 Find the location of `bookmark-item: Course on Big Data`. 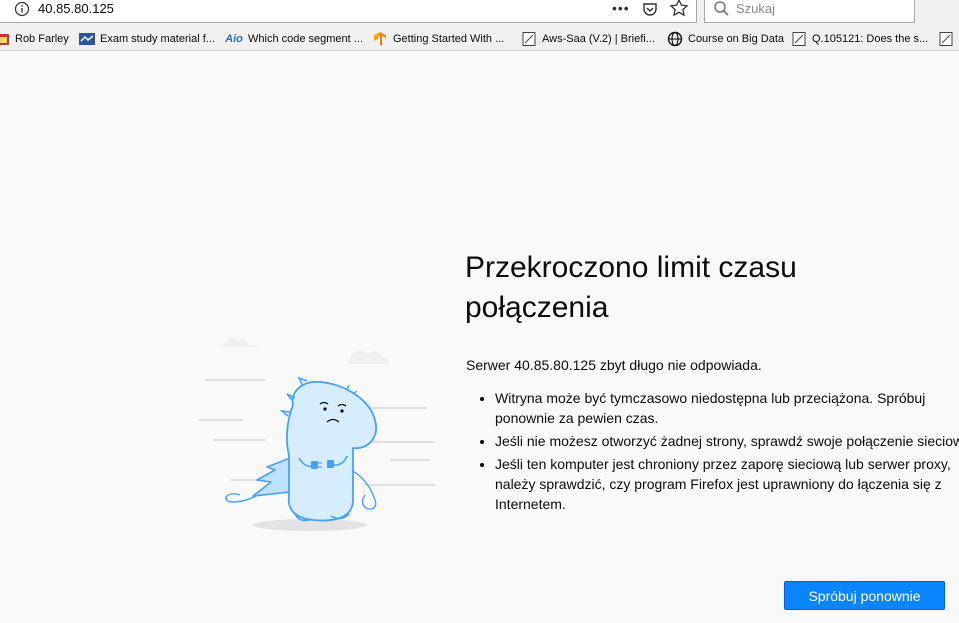

bookmark-item: Course on Big Data is located at coordinates (725, 39).